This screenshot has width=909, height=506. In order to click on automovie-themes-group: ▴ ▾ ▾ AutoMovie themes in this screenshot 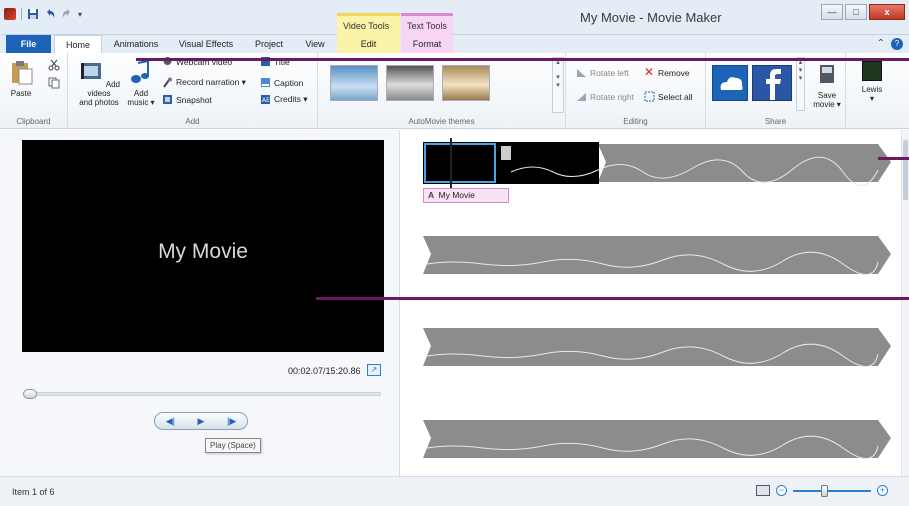, I will do `click(442, 91)`.